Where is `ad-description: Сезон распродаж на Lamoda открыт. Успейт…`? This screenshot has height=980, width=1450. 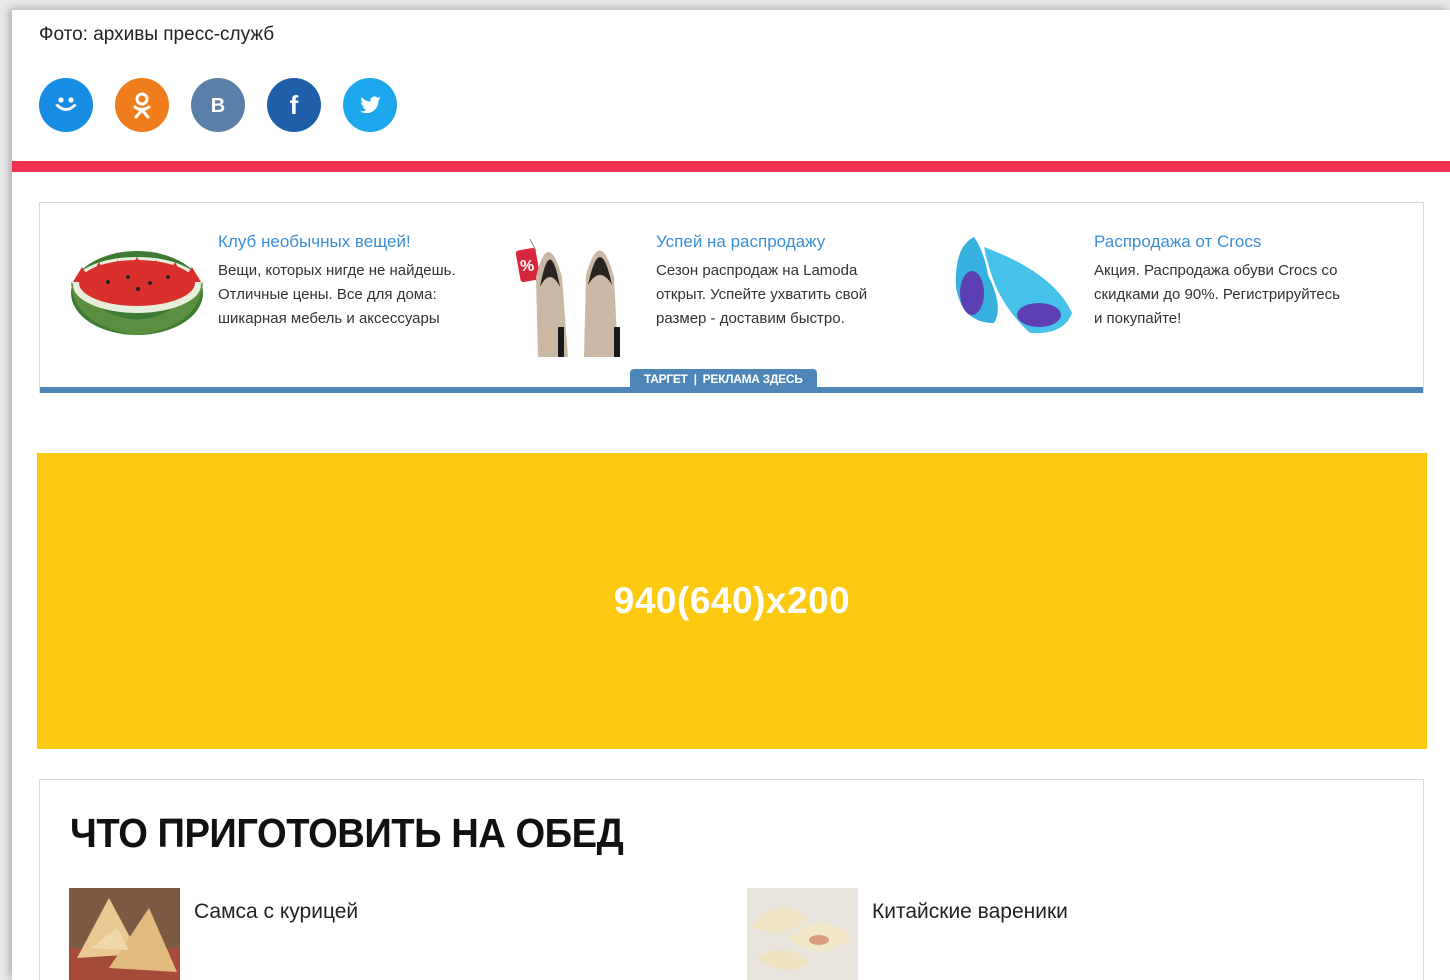 ad-description: Сезон распродаж на Lamoda открыт. Успейт… is located at coordinates (762, 294).